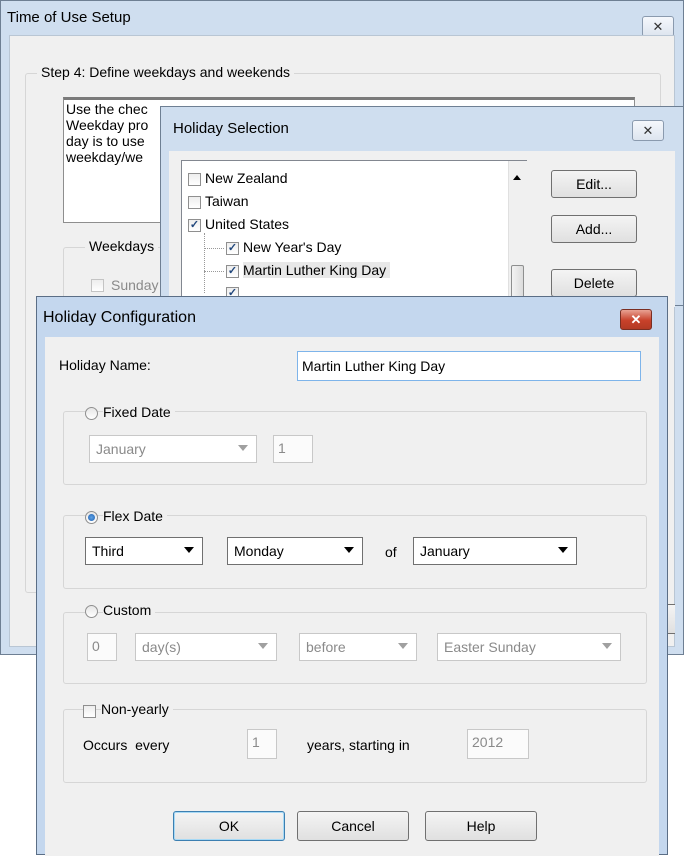 The image size is (684, 856). What do you see at coordinates (144, 551) in the screenshot?
I see `flex-ordinal-select: Third` at bounding box center [144, 551].